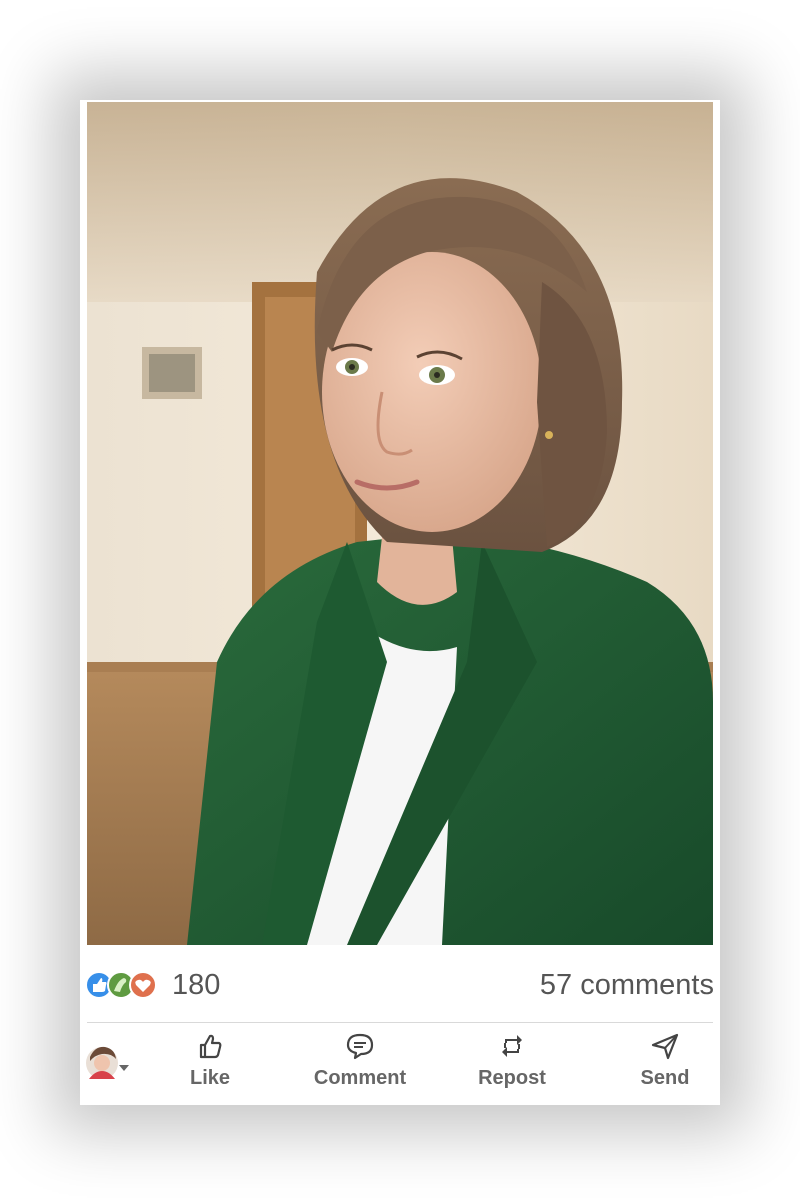 This screenshot has width=800, height=1200. Describe the element at coordinates (512, 1046) in the screenshot. I see `repost-icon` at that location.